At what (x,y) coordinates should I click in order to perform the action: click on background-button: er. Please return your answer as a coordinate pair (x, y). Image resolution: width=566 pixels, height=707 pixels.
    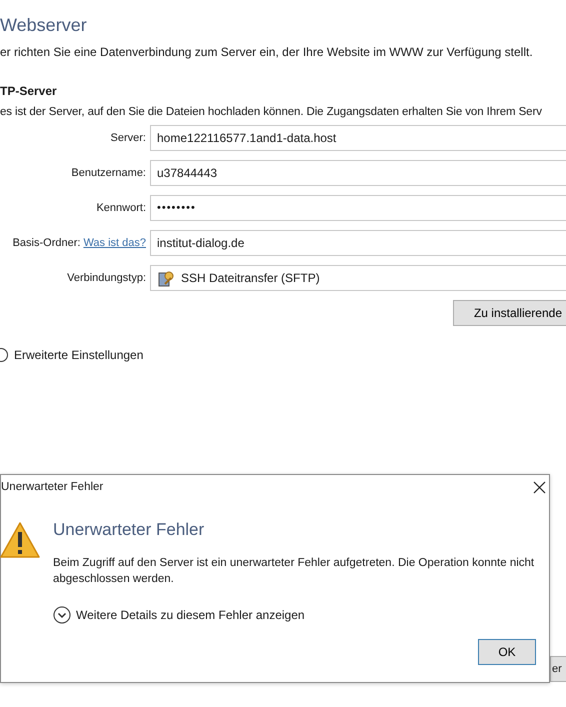
    Looking at the image, I should click on (558, 669).